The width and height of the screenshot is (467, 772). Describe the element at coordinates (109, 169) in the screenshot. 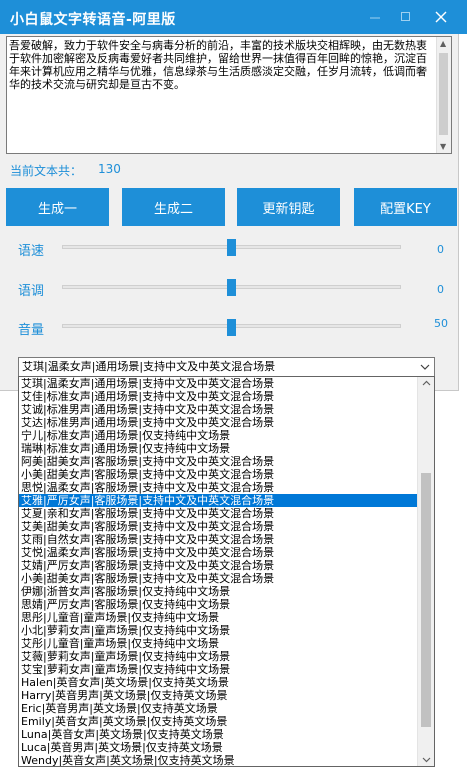

I see `text-count-value: 130` at that location.